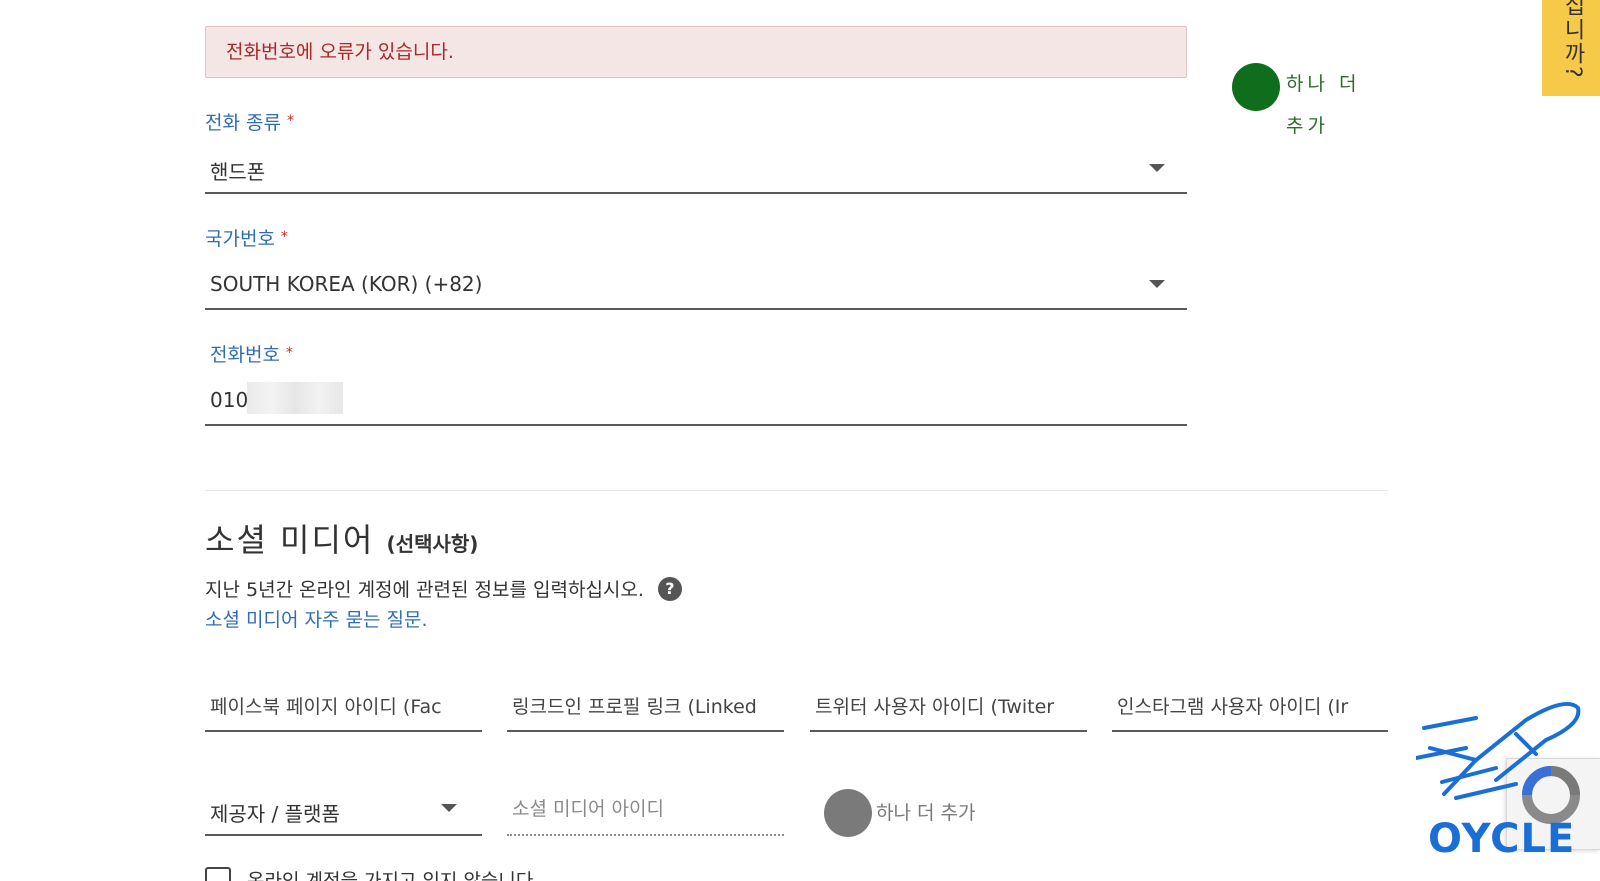  What do you see at coordinates (796, 490) in the screenshot?
I see `section-divider` at bounding box center [796, 490].